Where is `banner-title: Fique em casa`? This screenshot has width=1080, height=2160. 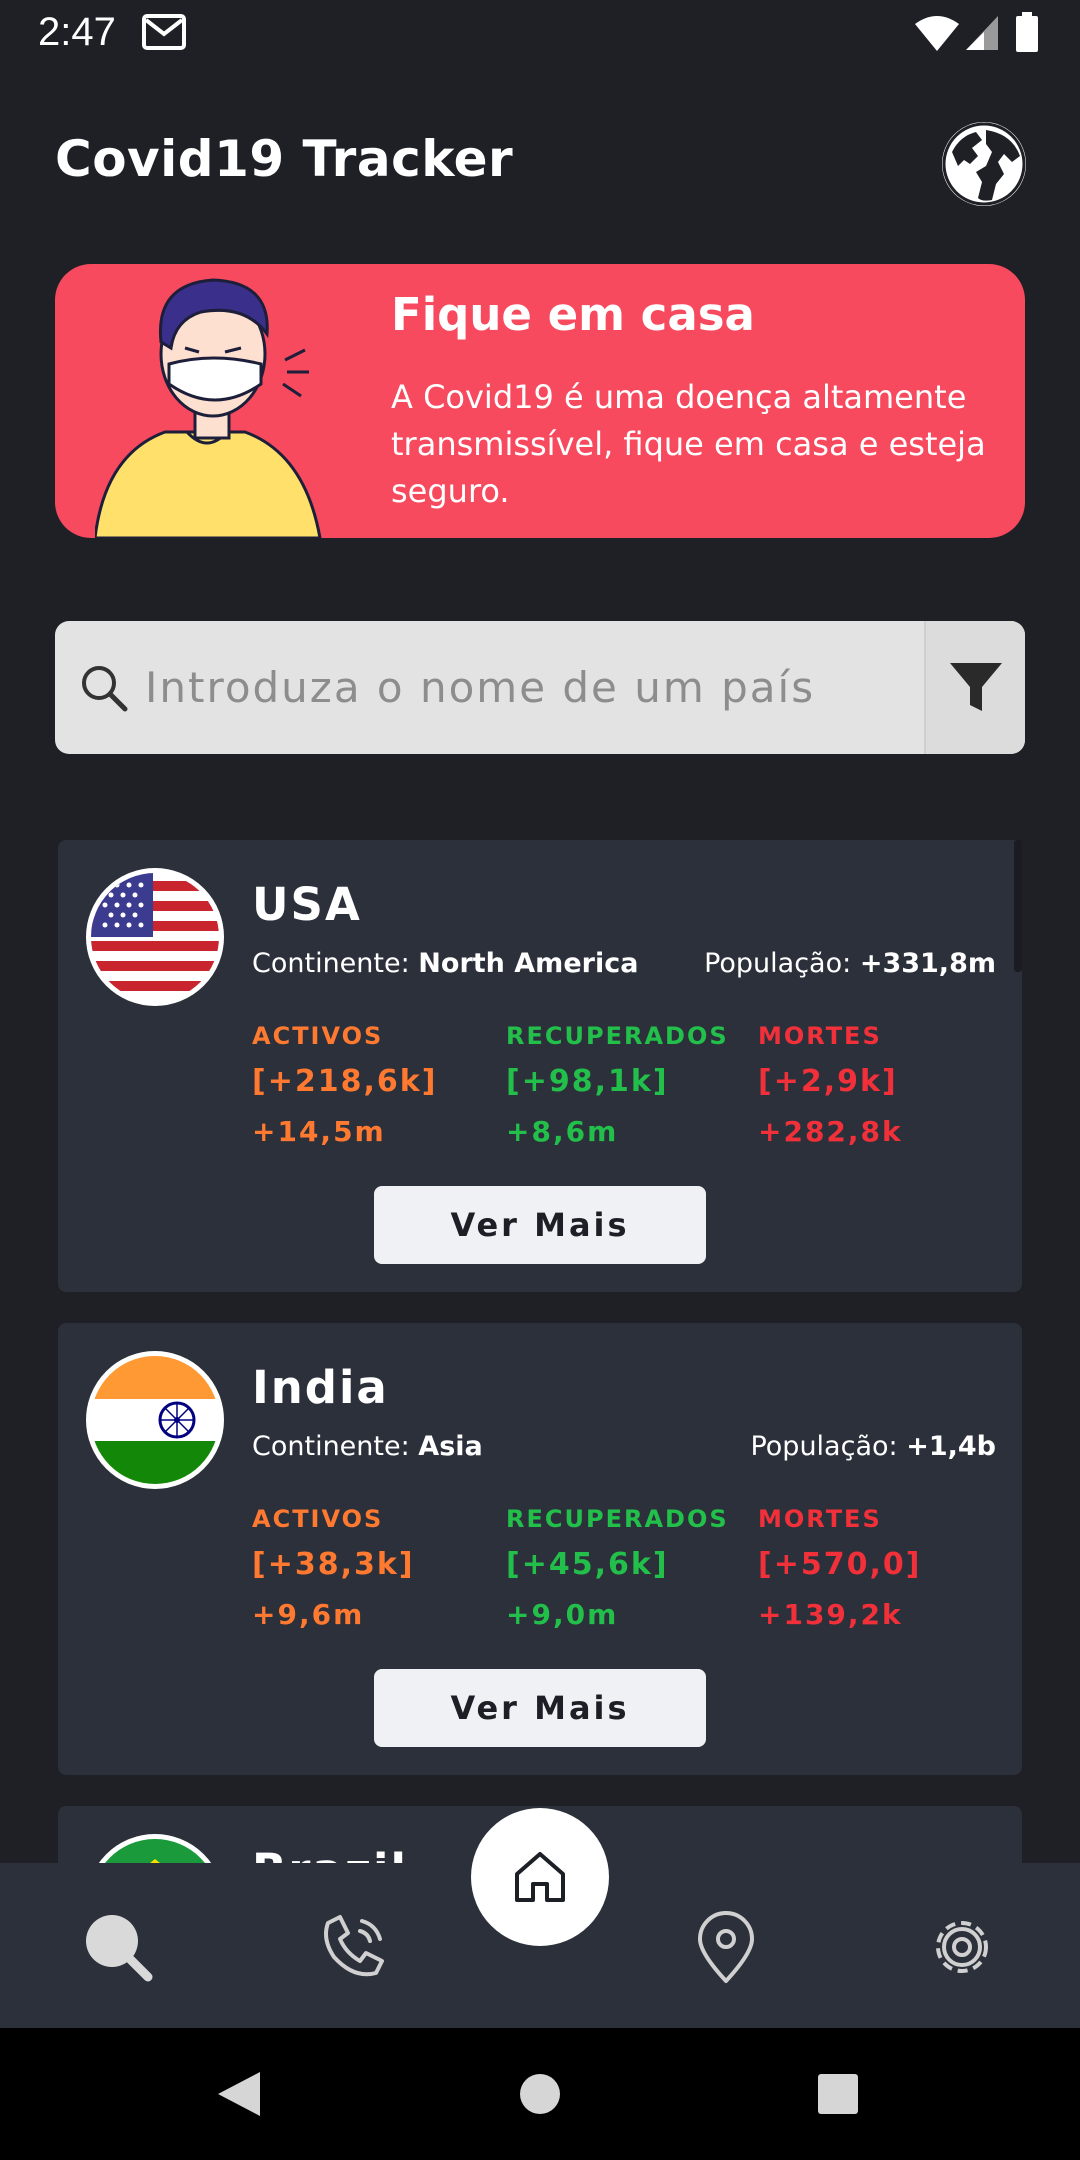 banner-title: Fique em casa is located at coordinates (573, 314).